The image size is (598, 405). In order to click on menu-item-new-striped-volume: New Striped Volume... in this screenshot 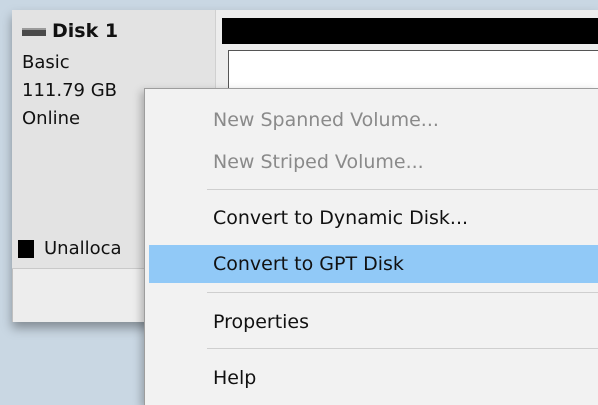, I will do `click(373, 162)`.